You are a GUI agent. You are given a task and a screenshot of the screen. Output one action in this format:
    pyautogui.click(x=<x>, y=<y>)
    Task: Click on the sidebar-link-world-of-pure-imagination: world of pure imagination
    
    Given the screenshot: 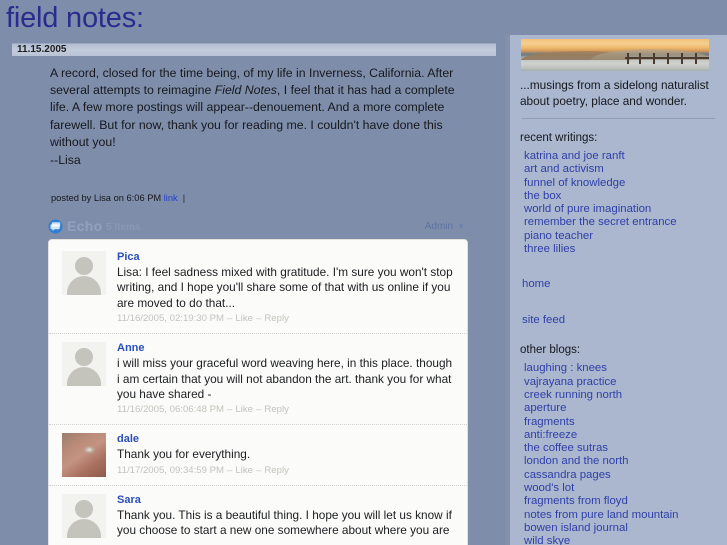 What is the action you would take?
    pyautogui.click(x=587, y=209)
    